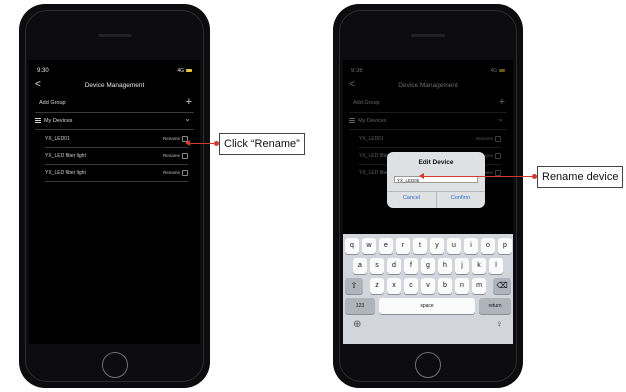 The image size is (626, 392). What do you see at coordinates (428, 326) in the screenshot?
I see `keyboard-bottom-row: ⊕ ♀` at bounding box center [428, 326].